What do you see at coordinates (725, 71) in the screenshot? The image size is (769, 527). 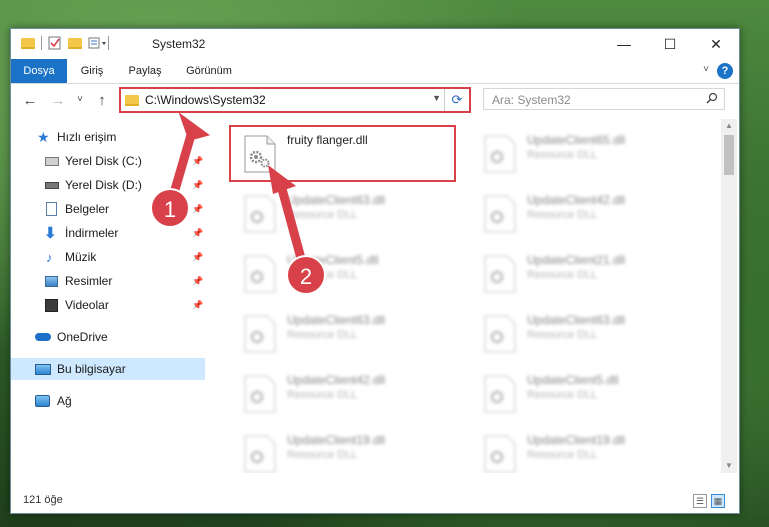 I see `help-icon: ?` at bounding box center [725, 71].